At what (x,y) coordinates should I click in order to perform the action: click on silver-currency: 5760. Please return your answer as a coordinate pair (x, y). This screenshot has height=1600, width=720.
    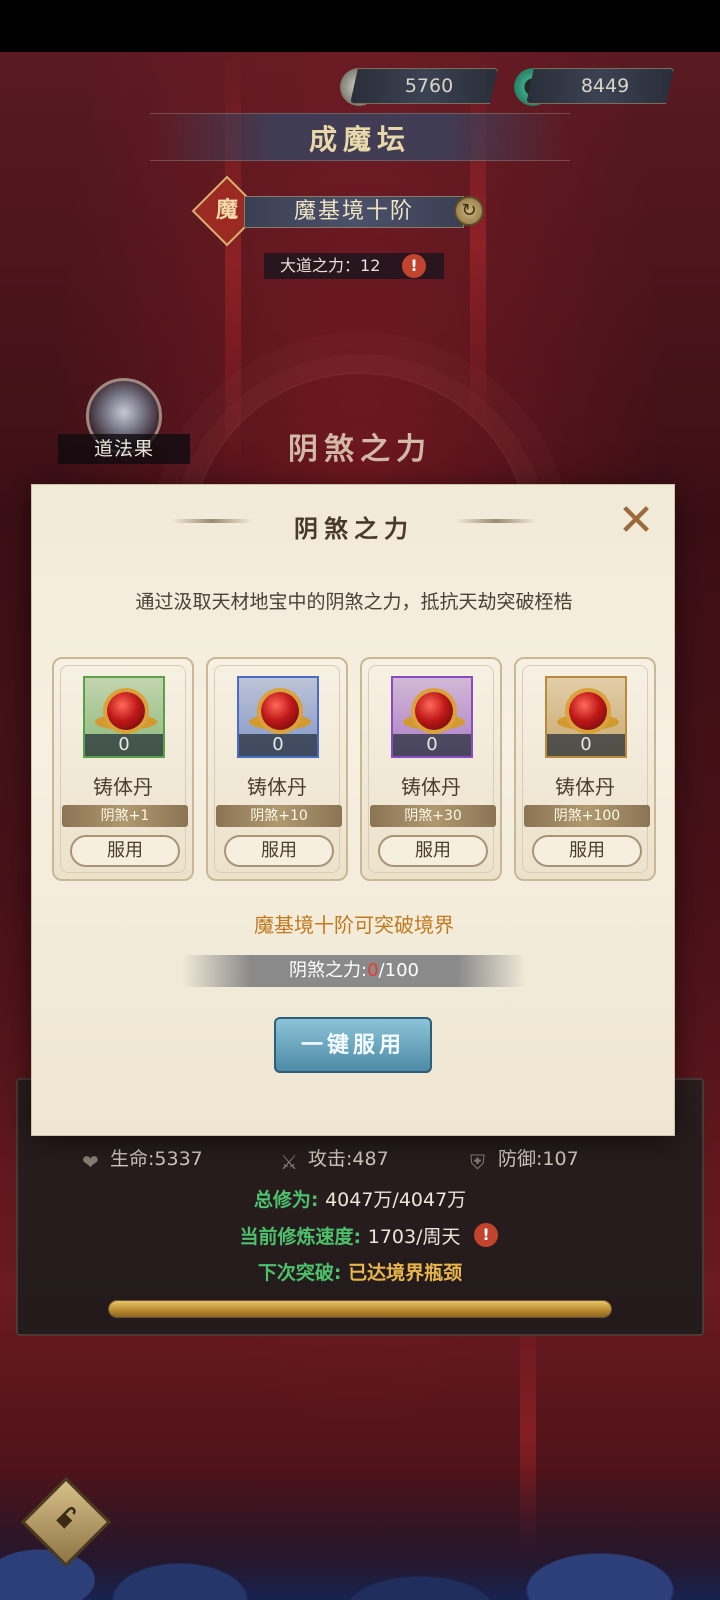
    Looking at the image, I should click on (424, 86).